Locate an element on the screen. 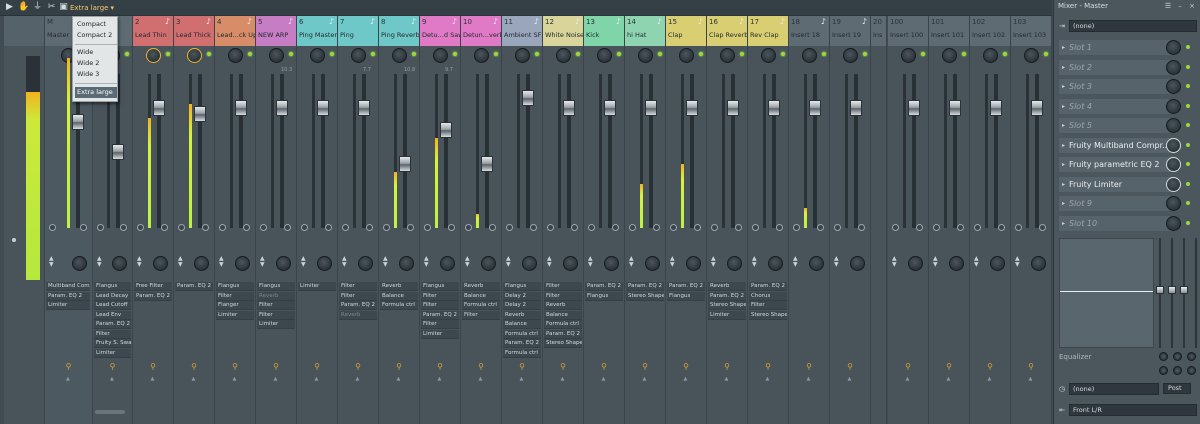 The width and height of the screenshot is (1200, 424). close-icon: × is located at coordinates (1192, 6).